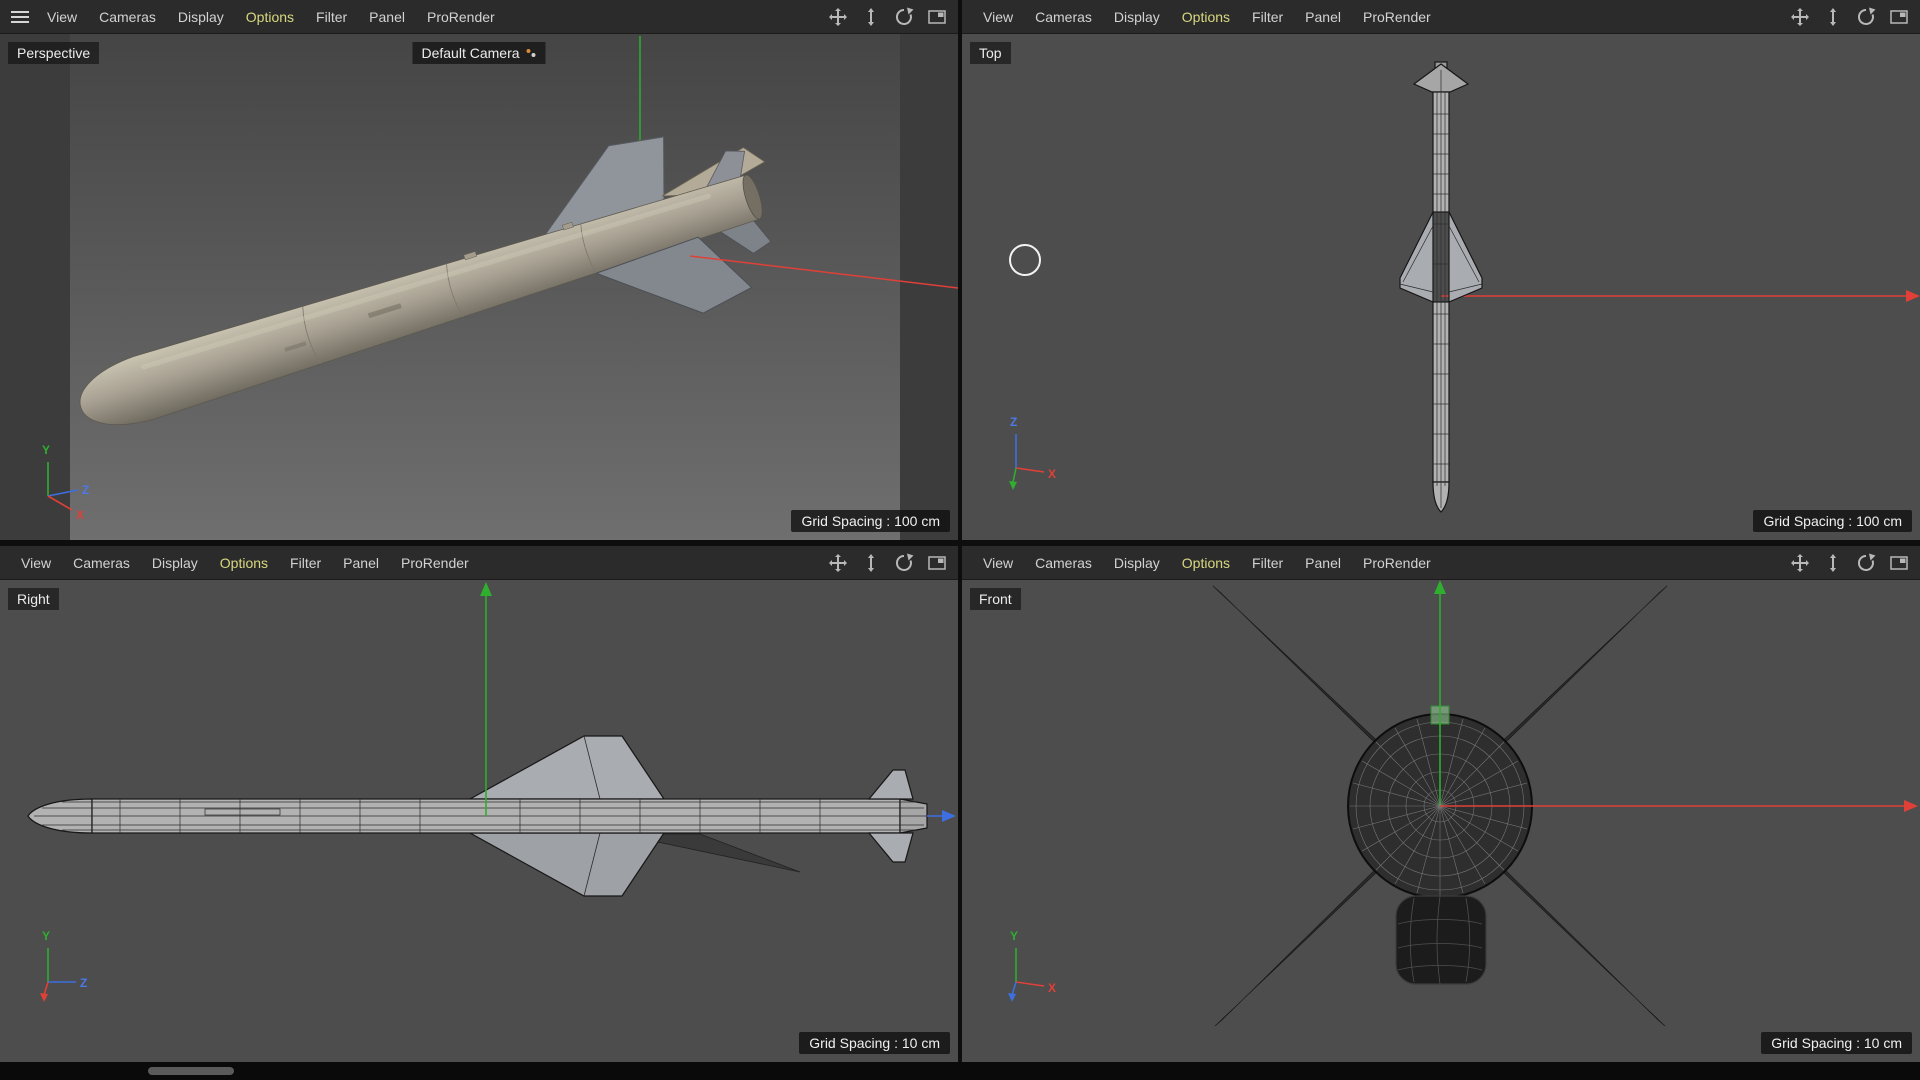 The image size is (1920, 1080). Describe the element at coordinates (33, 599) in the screenshot. I see `viewport-name-label: Right` at that location.